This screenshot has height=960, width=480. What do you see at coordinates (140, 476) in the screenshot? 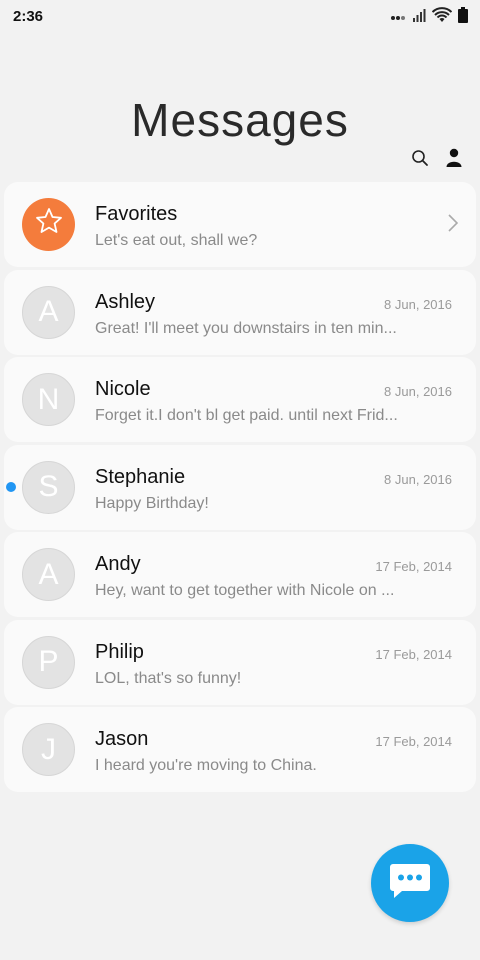
I see `contact-name: Stephanie` at bounding box center [140, 476].